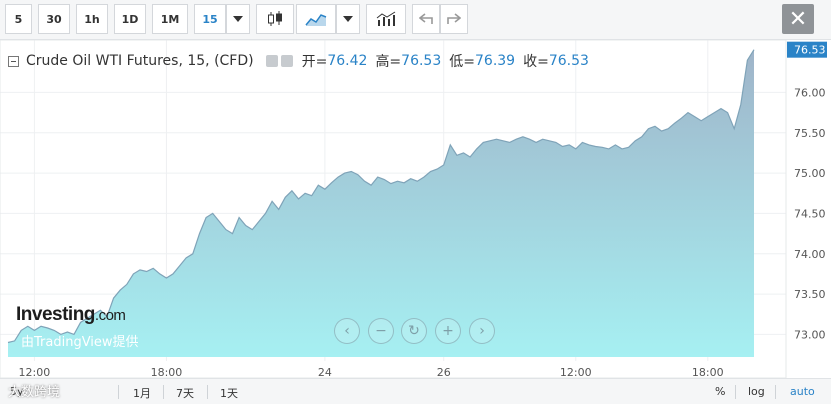 The width and height of the screenshot is (831, 404). What do you see at coordinates (110, 315) in the screenshot?
I see `logo-suffix-text: .com` at bounding box center [110, 315].